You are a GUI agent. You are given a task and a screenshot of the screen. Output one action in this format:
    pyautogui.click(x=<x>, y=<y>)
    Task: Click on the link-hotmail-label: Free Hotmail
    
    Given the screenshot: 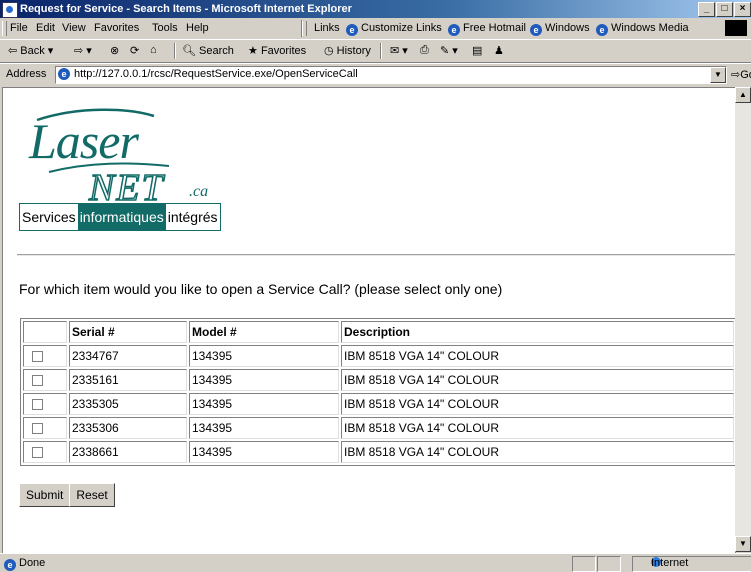 What is the action you would take?
    pyautogui.click(x=494, y=28)
    